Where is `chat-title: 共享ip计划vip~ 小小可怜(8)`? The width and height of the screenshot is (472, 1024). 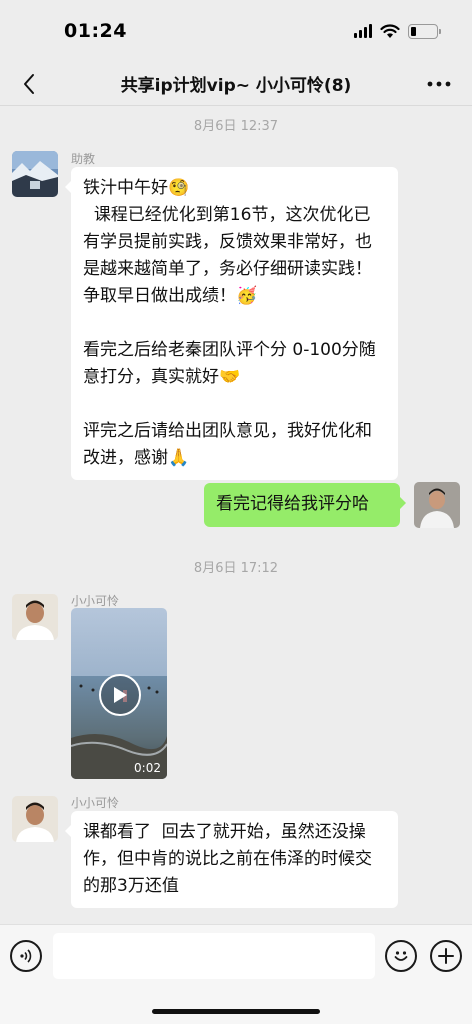
chat-title: 共享ip计划vip~ 小小可怜(8) is located at coordinates (236, 86).